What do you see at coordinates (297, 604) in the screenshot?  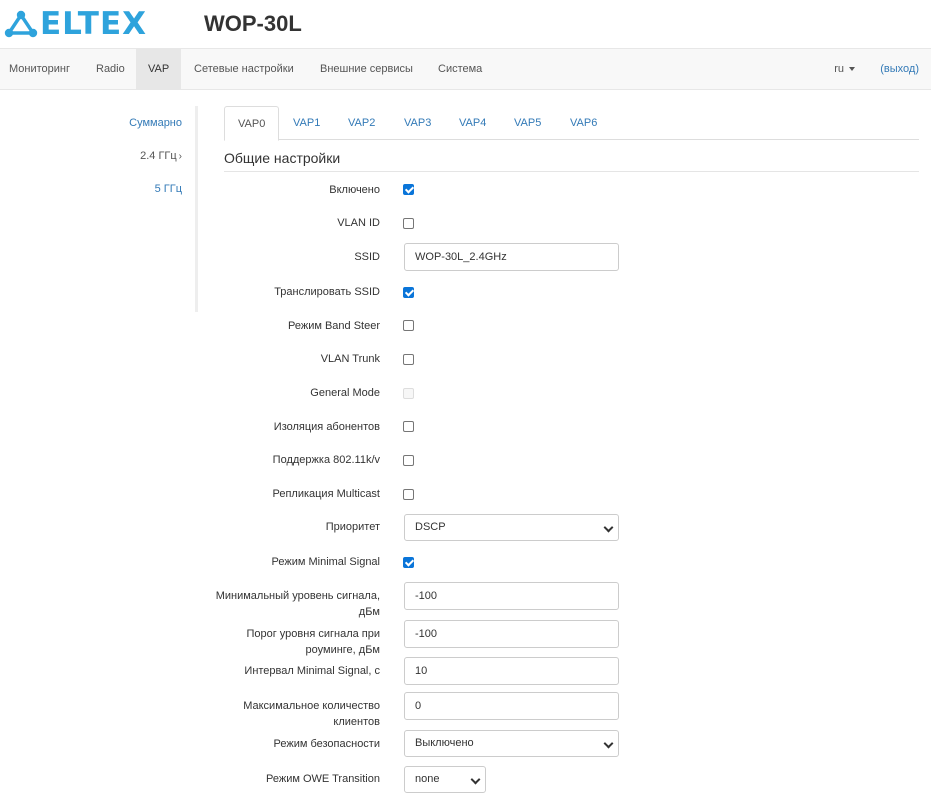 I see `min-signal-level-label: Минимальный уровень сигнала, дБм` at bounding box center [297, 604].